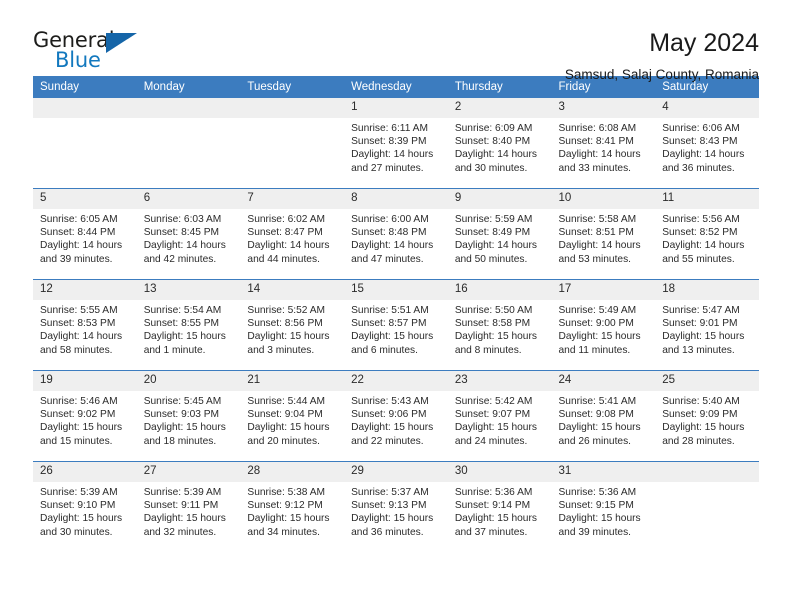 The width and height of the screenshot is (792, 612). What do you see at coordinates (698, 441) in the screenshot?
I see `daylight-duration-line2: and 28 minutes.` at bounding box center [698, 441].